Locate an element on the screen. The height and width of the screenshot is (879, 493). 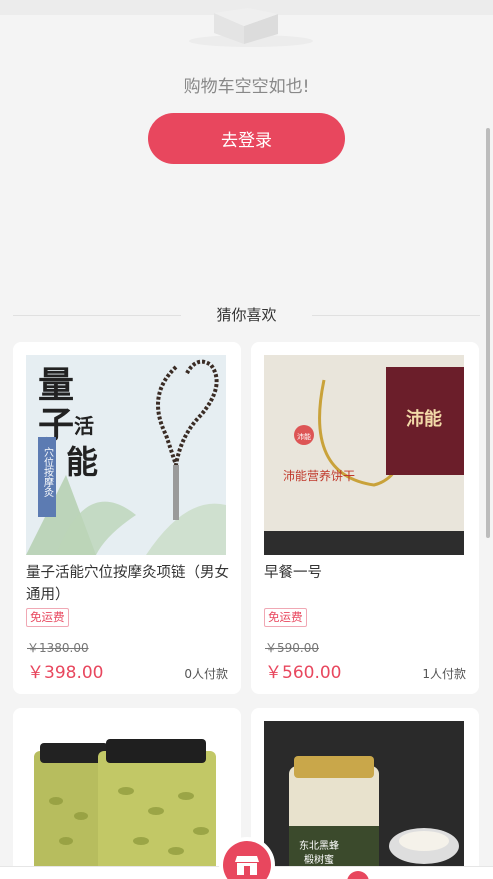
product-image-text: 东北黑蜂 is located at coordinates (319, 845).